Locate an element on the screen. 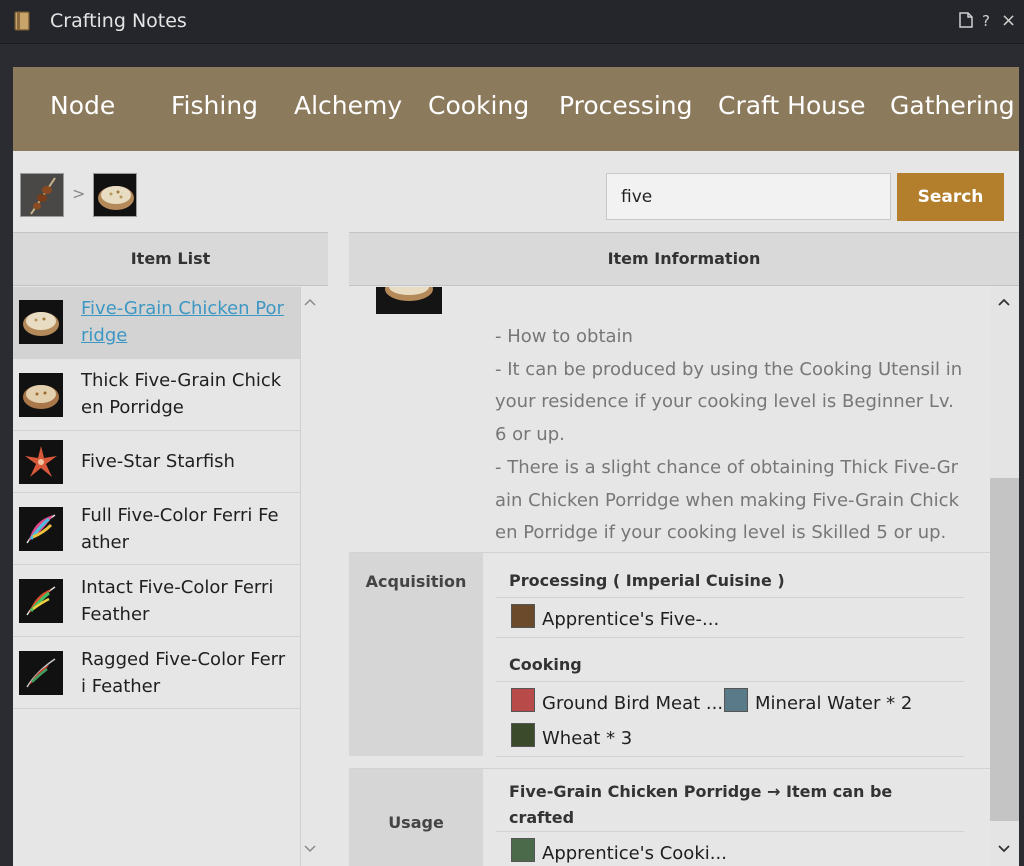  tab-cooking: Cooking is located at coordinates (478, 105).